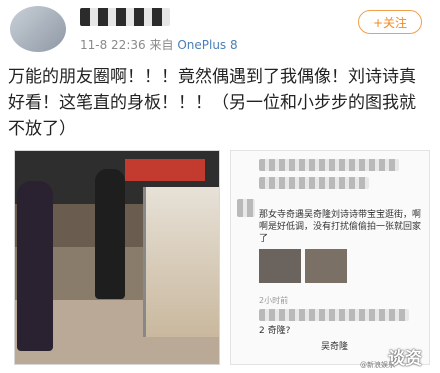 The height and width of the screenshot is (373, 440). I want to click on post-source-label: 来自, so click(161, 45).